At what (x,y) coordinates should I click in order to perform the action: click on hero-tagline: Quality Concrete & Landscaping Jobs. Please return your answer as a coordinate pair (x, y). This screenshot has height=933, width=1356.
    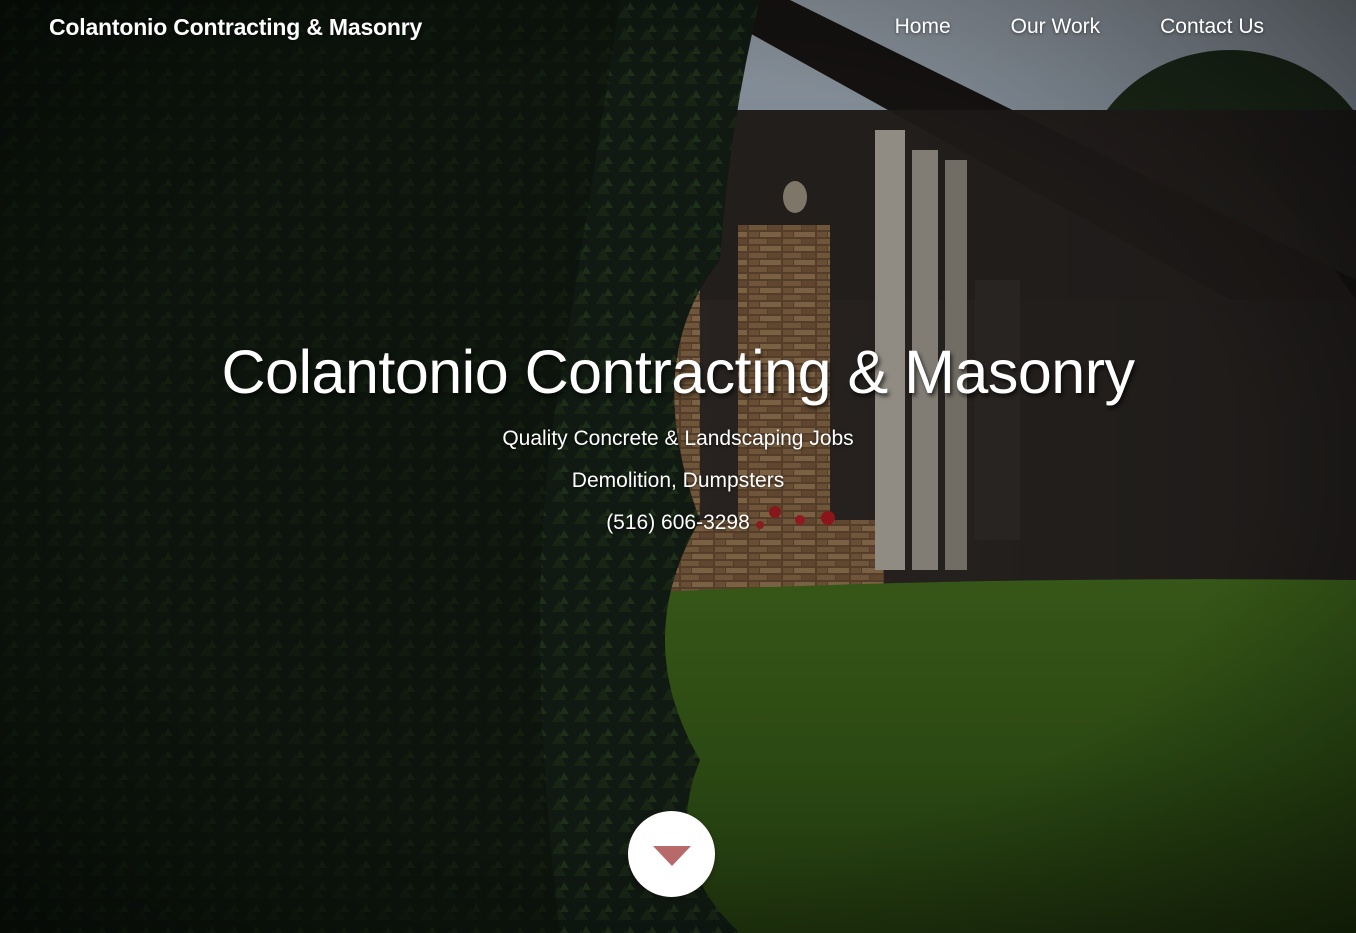
    Looking at the image, I should click on (678, 438).